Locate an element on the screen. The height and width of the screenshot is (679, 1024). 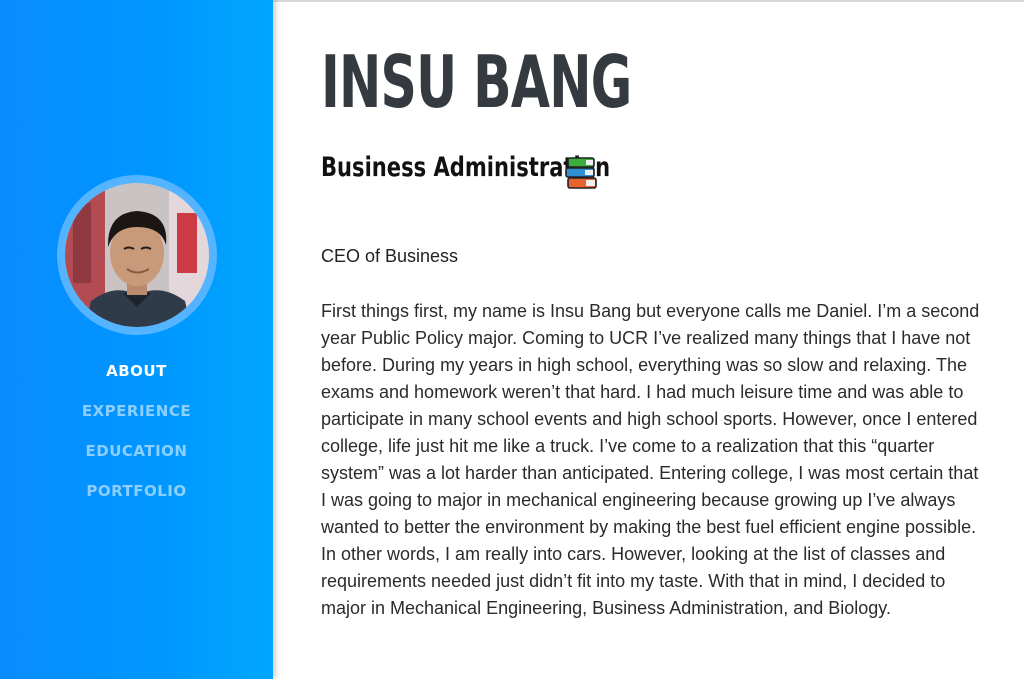
avatar-ring is located at coordinates (137, 255).